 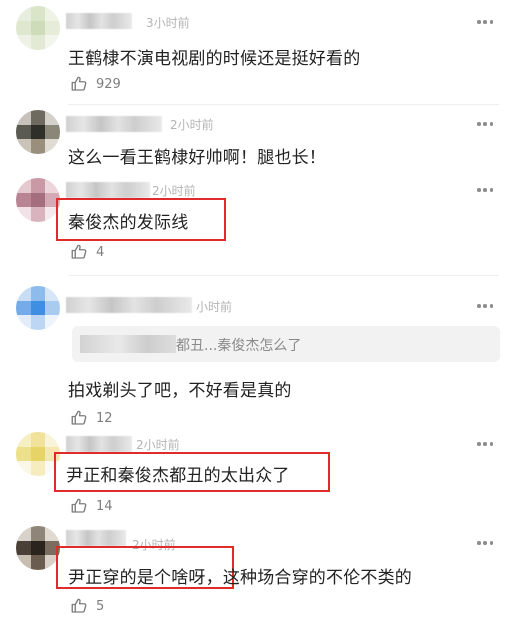 What do you see at coordinates (100, 606) in the screenshot?
I see `like-count: 5` at bounding box center [100, 606].